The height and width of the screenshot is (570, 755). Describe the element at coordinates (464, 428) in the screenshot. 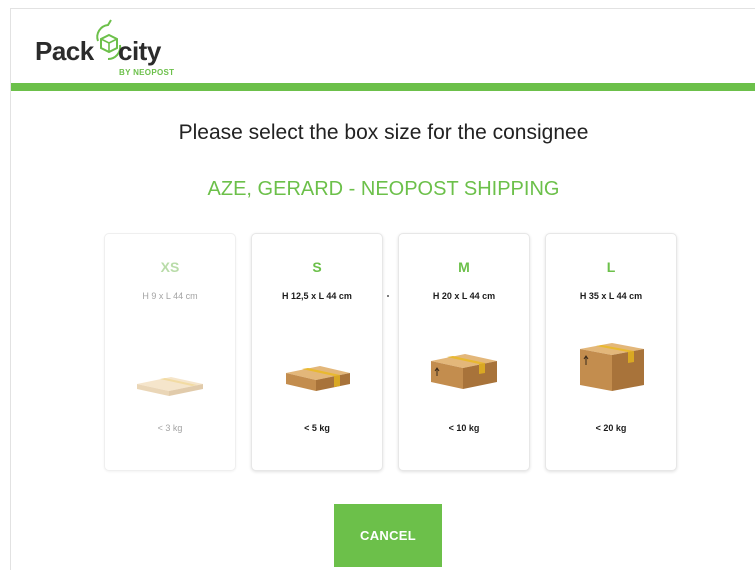

I see `box-weight: < 10 kg` at that location.